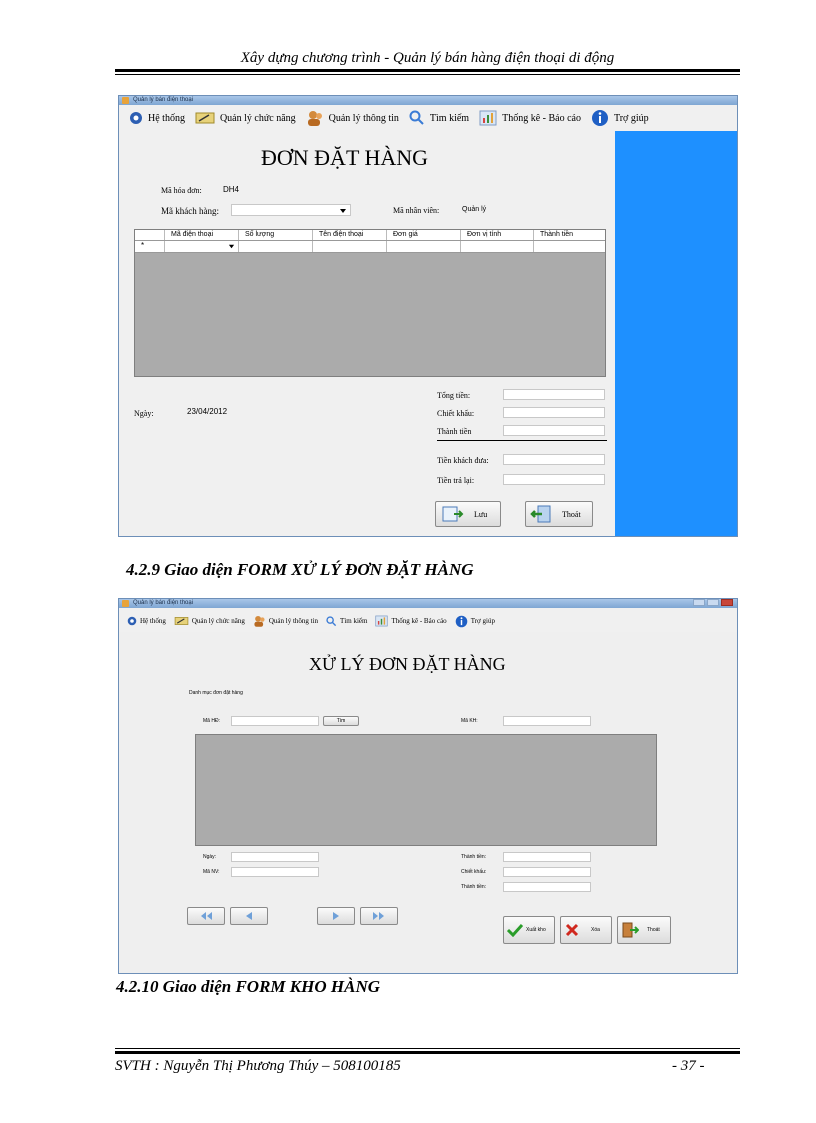  What do you see at coordinates (428, 603) in the screenshot?
I see `window-titlebar: Quản lý bán điện thoại` at bounding box center [428, 603].